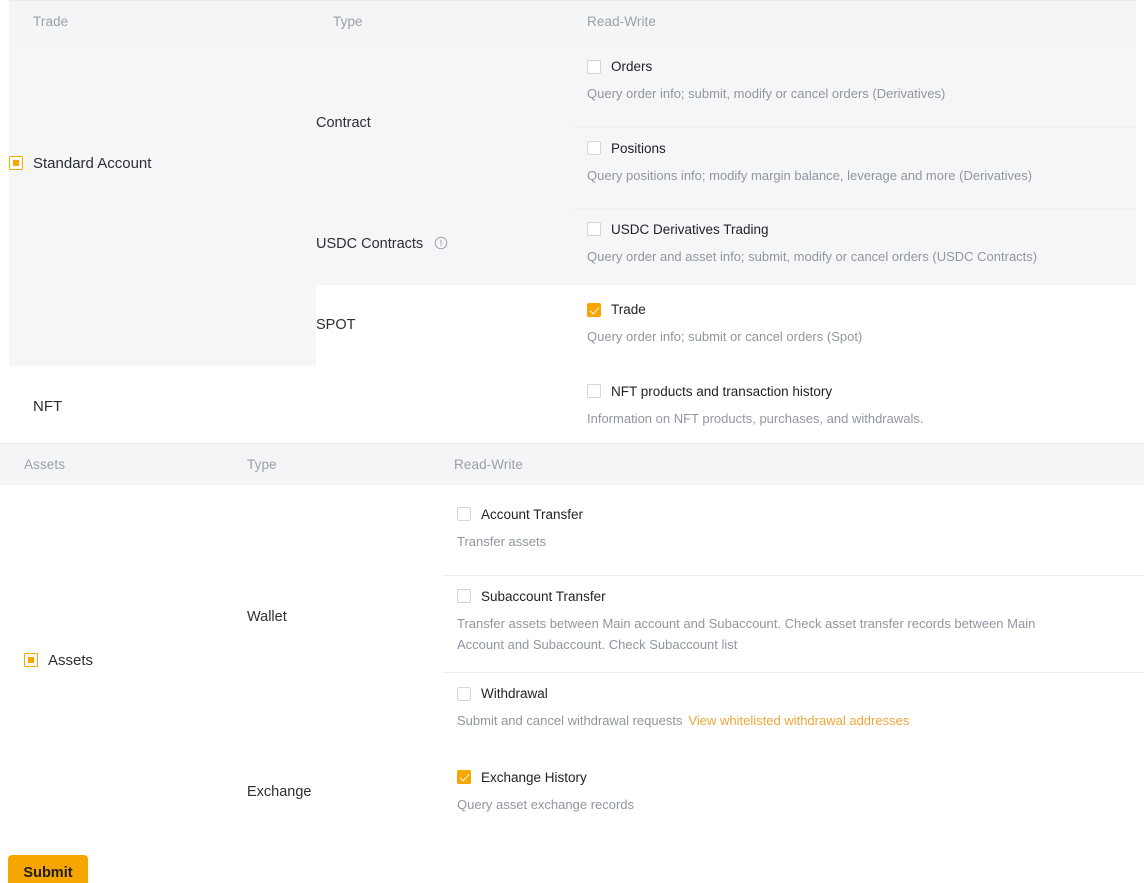 Image resolution: width=1144 pixels, height=883 pixels. I want to click on orders-label: Orders, so click(632, 67).